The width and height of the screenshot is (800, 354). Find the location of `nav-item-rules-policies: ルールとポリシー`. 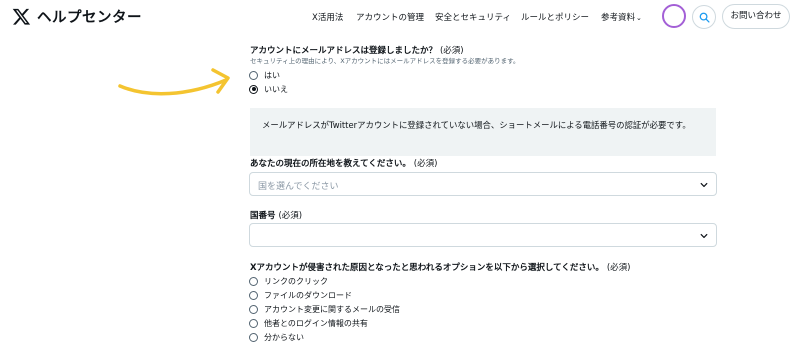

nav-item-rules-policies: ルールとポリシー is located at coordinates (555, 17).